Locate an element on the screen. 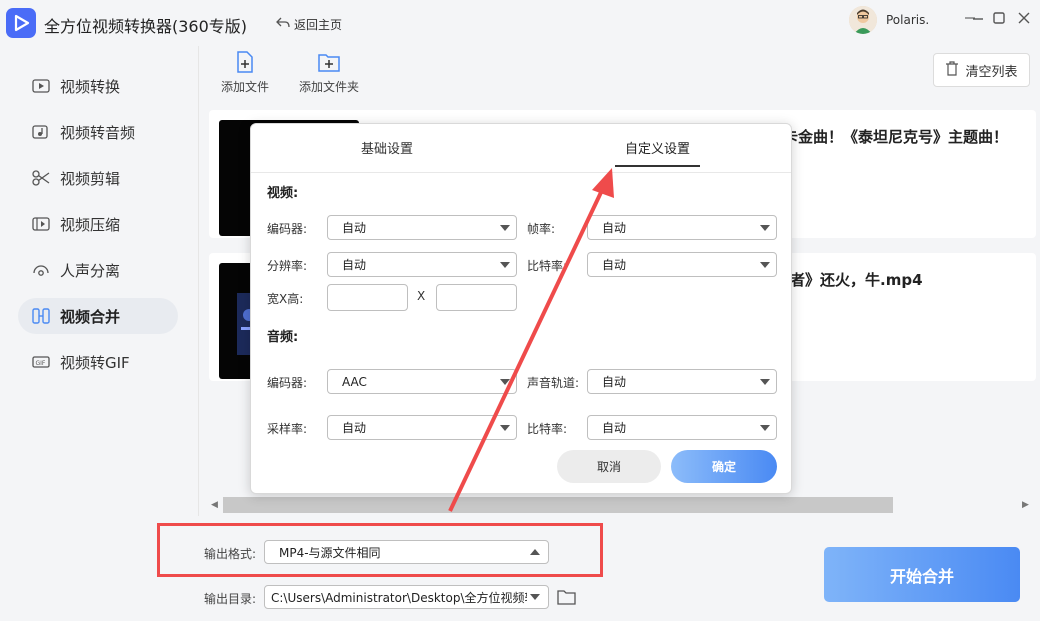  sidebar-item-video-merge: 视频合并 is located at coordinates (98, 316).